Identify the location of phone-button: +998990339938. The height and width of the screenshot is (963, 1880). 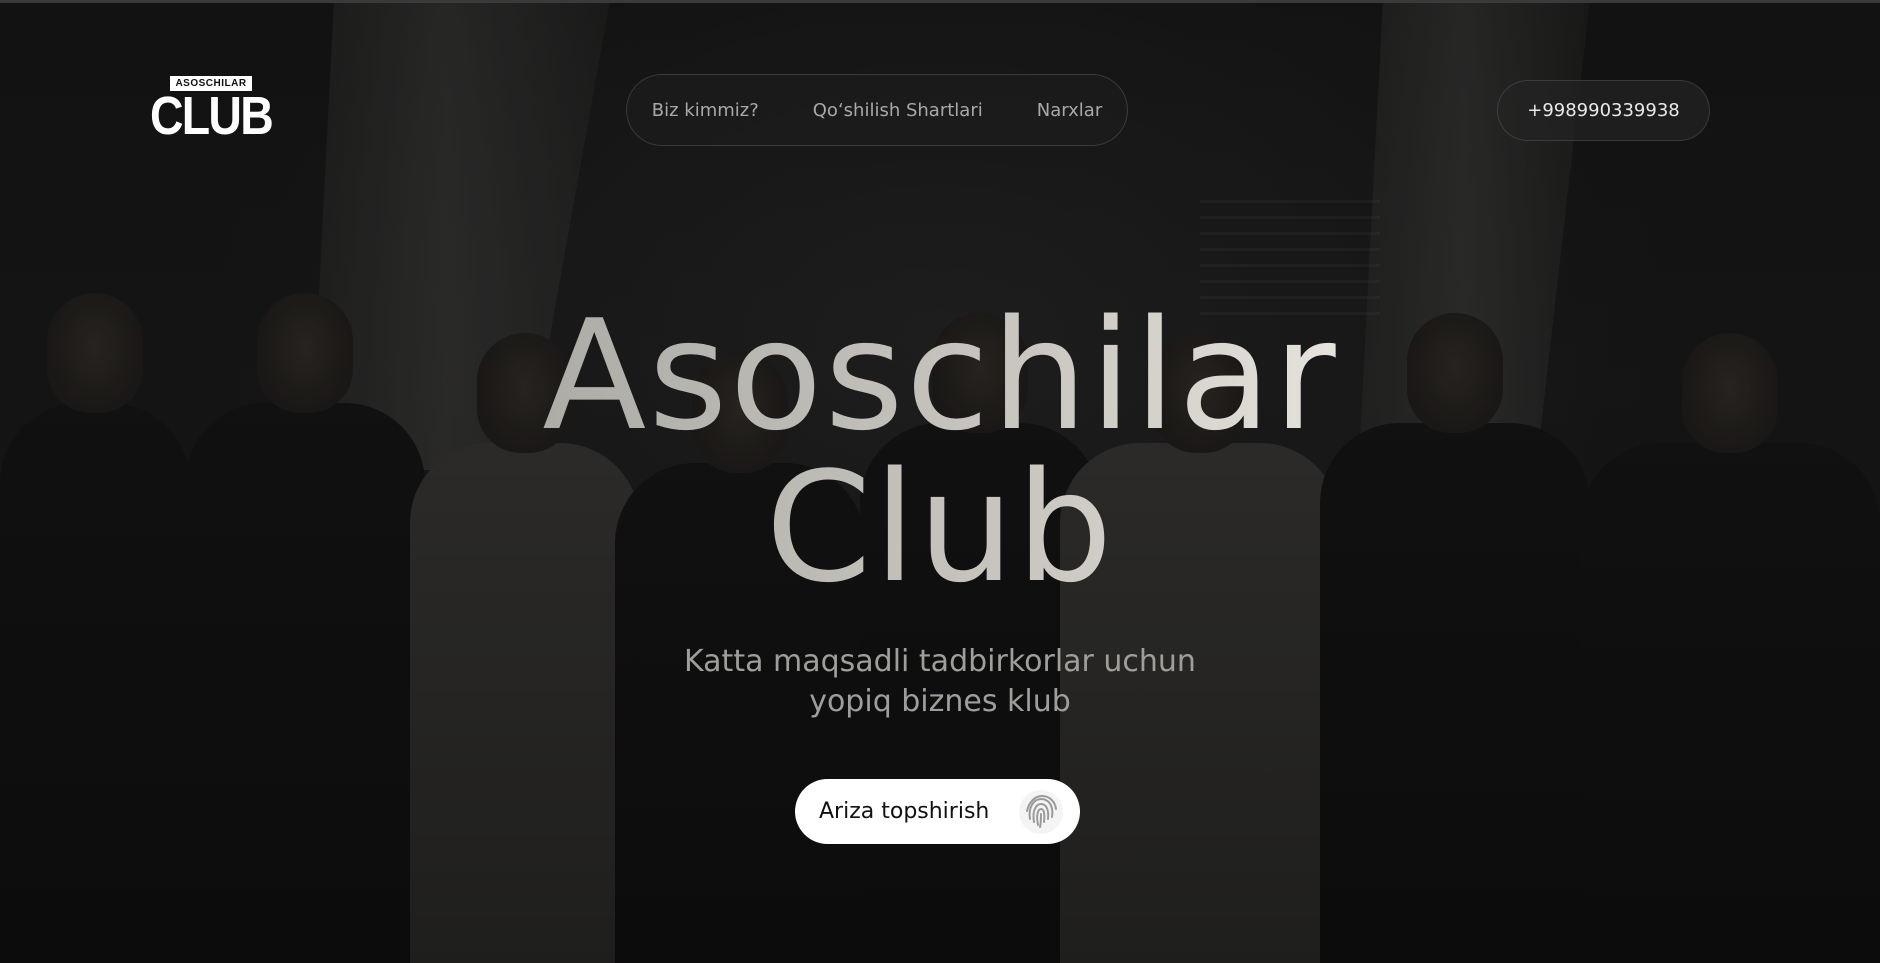
(1603, 110).